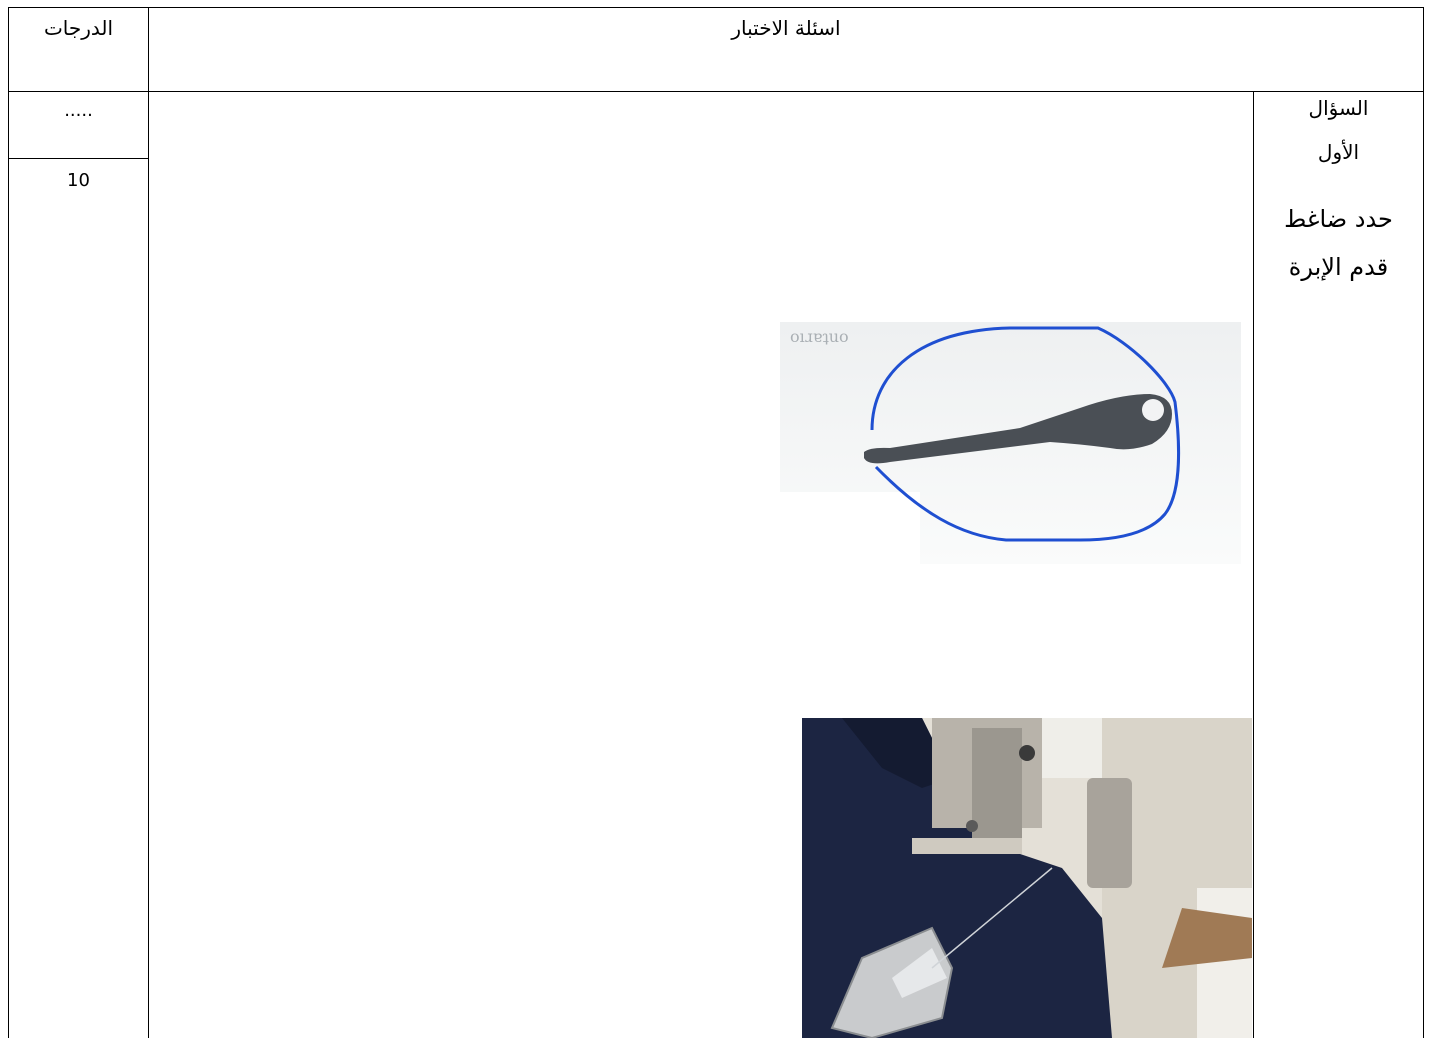 This screenshot has width=1429, height=1038. What do you see at coordinates (78, 158) in the screenshot?
I see `grades-row-divider` at bounding box center [78, 158].